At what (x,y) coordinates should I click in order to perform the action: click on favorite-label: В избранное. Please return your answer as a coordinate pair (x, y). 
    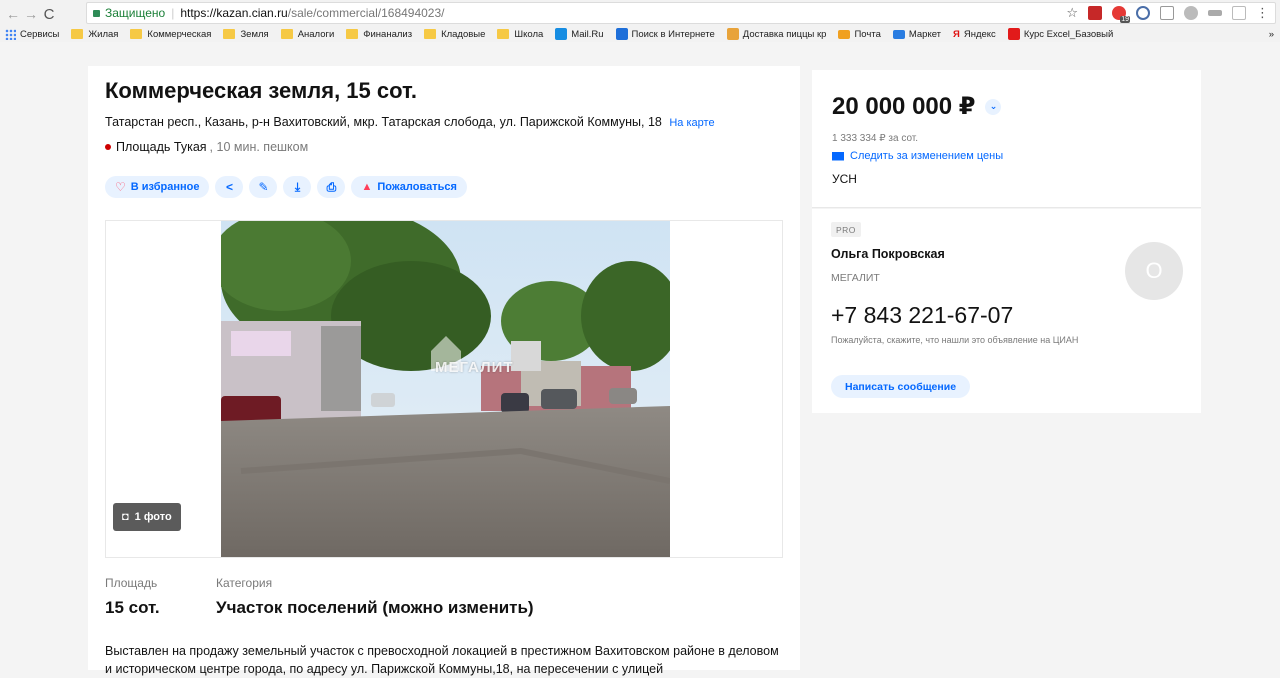
    Looking at the image, I should click on (165, 187).